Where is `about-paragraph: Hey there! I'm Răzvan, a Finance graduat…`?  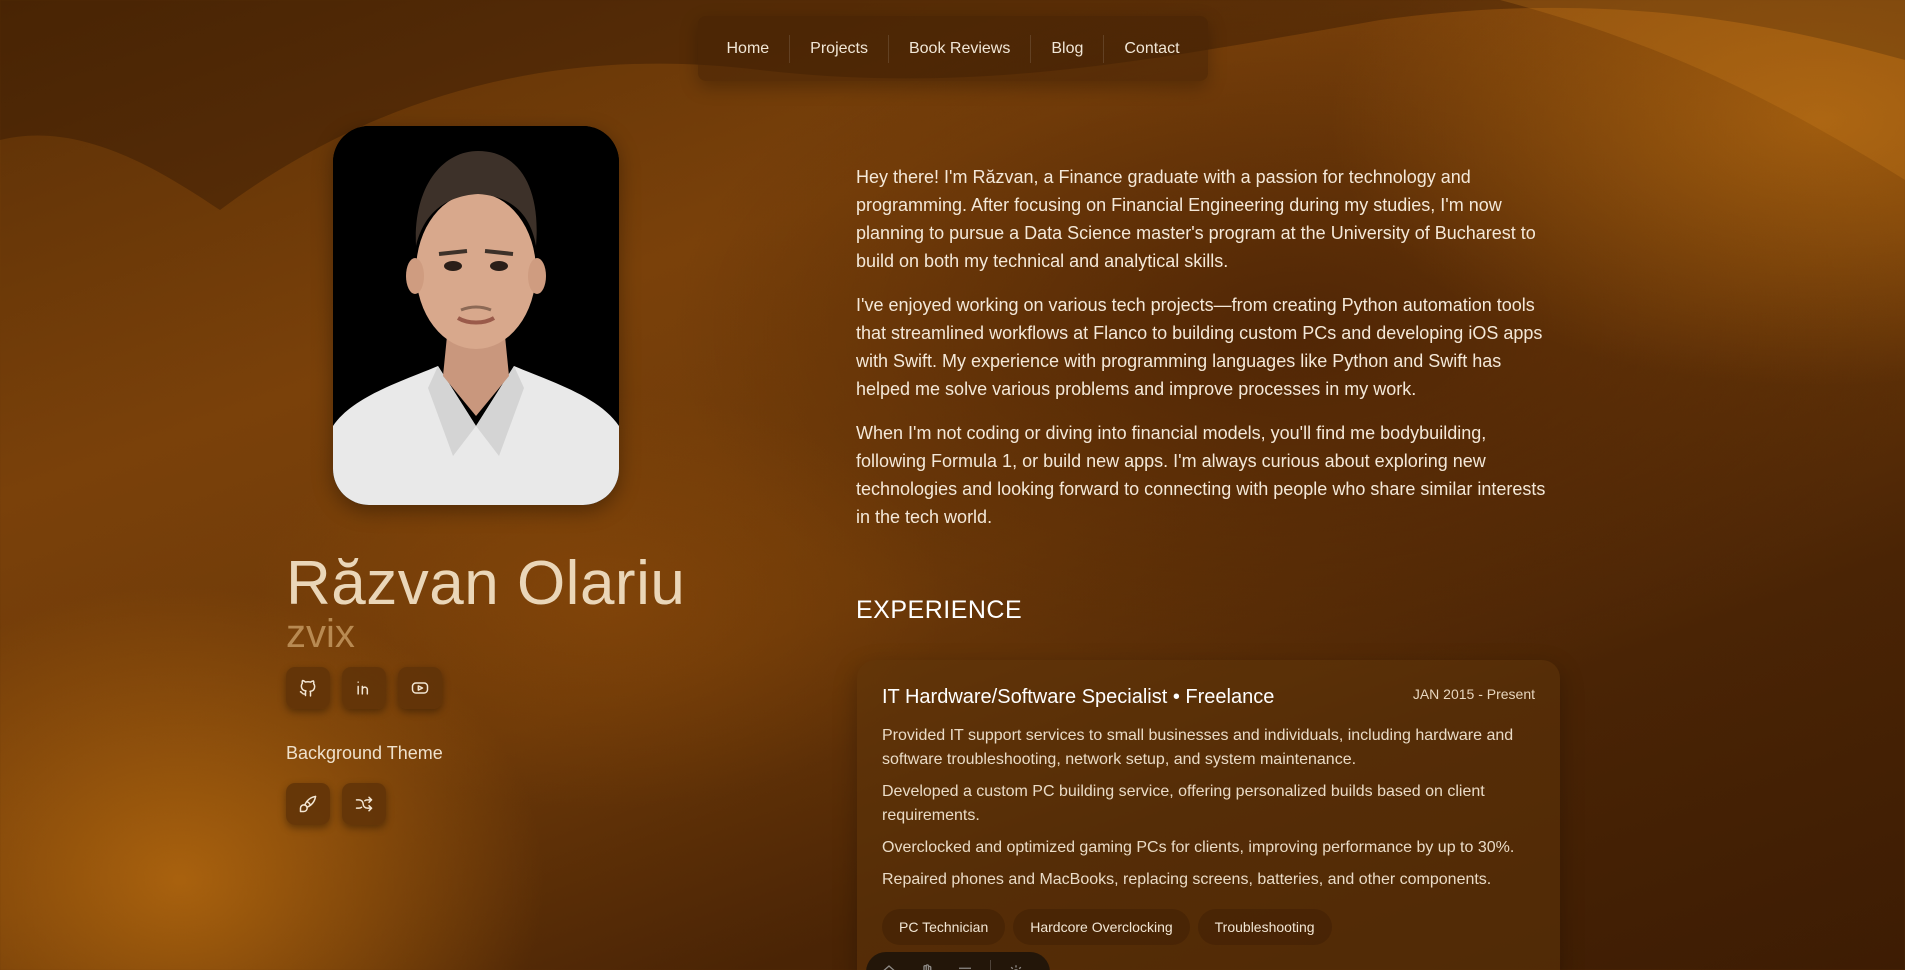
about-paragraph: Hey there! I'm Răzvan, a Finance graduat… is located at coordinates (1196, 219).